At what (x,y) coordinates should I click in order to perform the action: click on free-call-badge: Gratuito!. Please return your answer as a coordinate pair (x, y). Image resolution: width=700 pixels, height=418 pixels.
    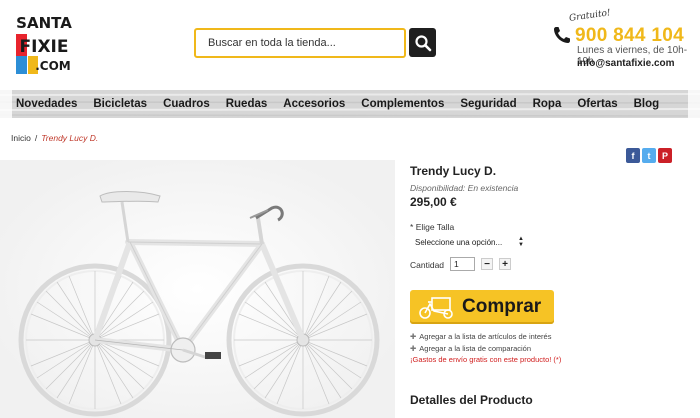
    Looking at the image, I should click on (590, 16).